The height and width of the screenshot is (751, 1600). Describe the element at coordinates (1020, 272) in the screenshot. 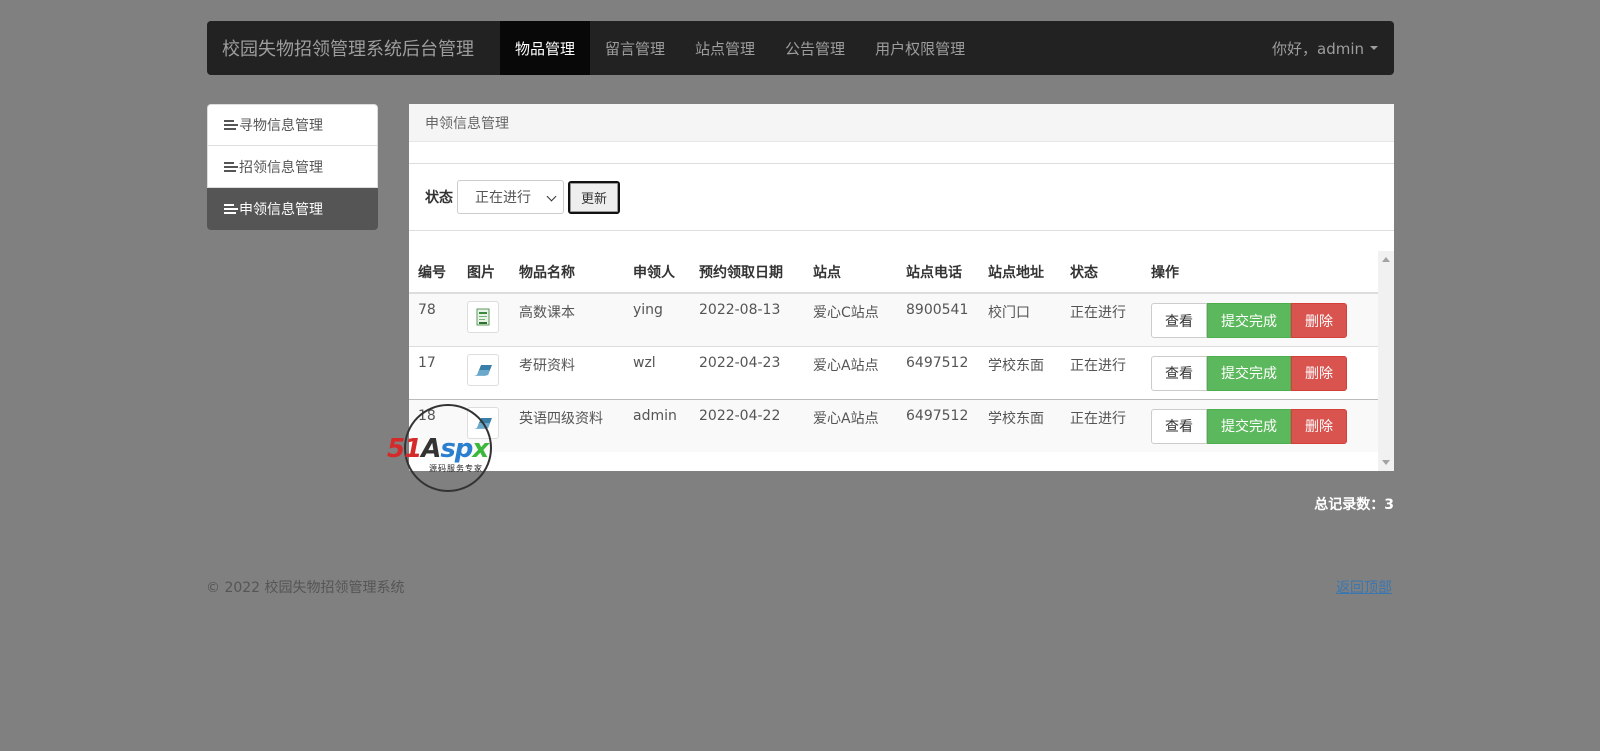

I see `col-header-address: 站点地址` at that location.